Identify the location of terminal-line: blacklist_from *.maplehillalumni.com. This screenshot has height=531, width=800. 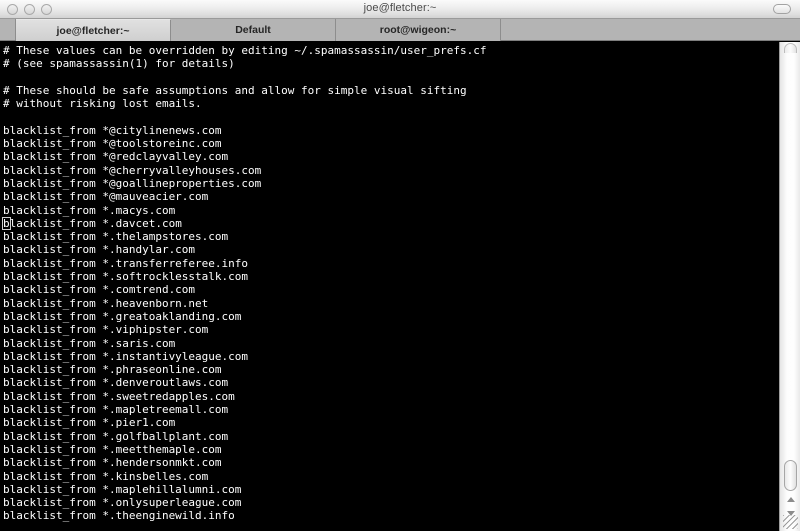
(122, 489).